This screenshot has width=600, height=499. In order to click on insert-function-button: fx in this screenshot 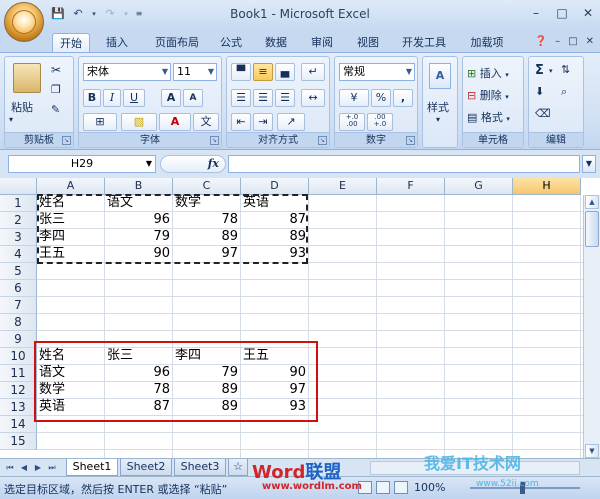, I will do `click(213, 164)`.